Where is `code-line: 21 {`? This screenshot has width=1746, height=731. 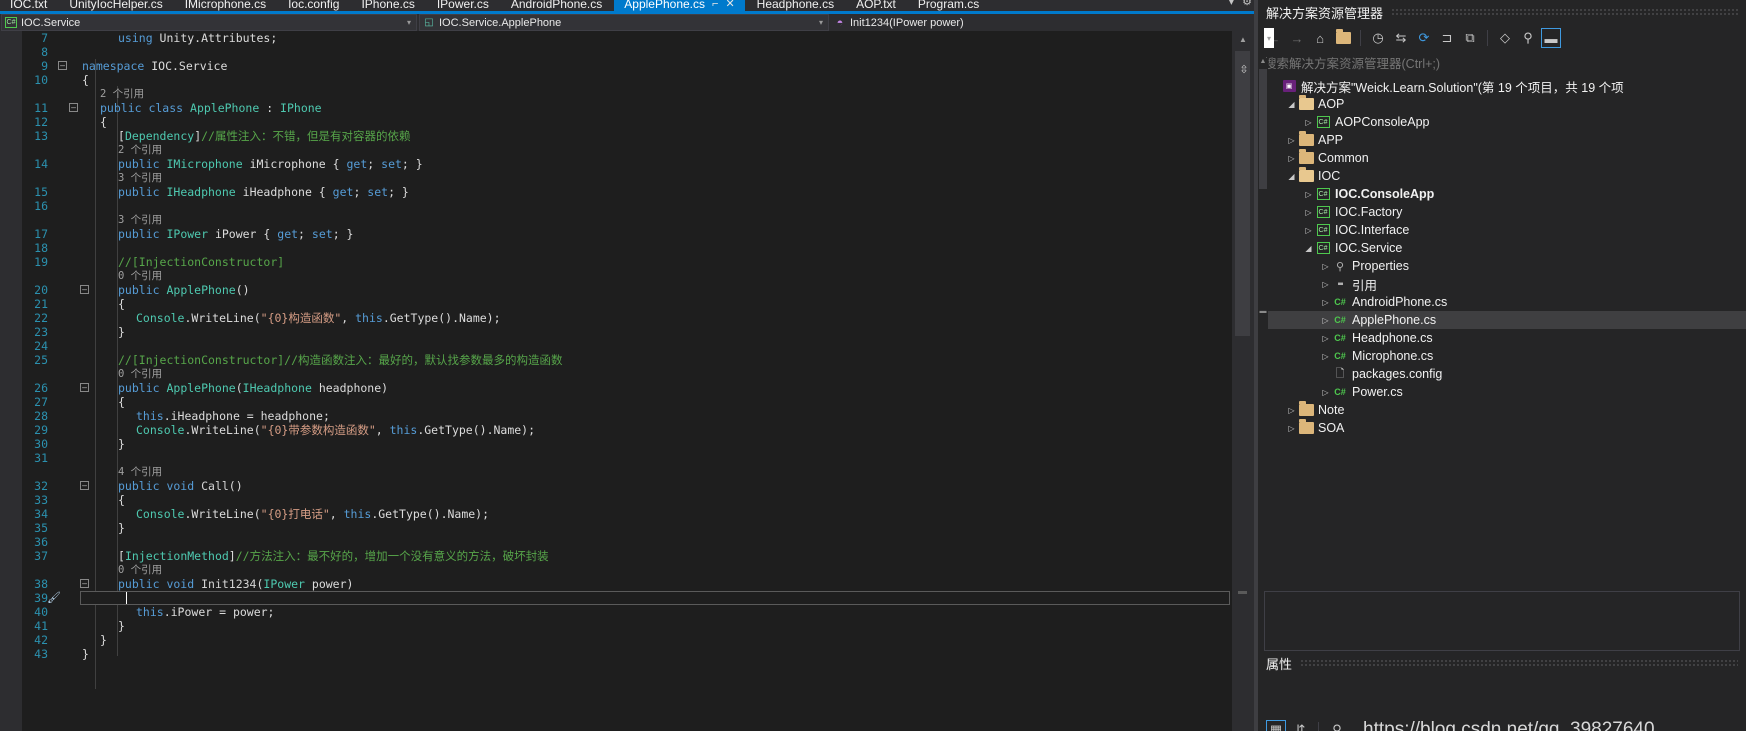 code-line: 21 { is located at coordinates (616, 304).